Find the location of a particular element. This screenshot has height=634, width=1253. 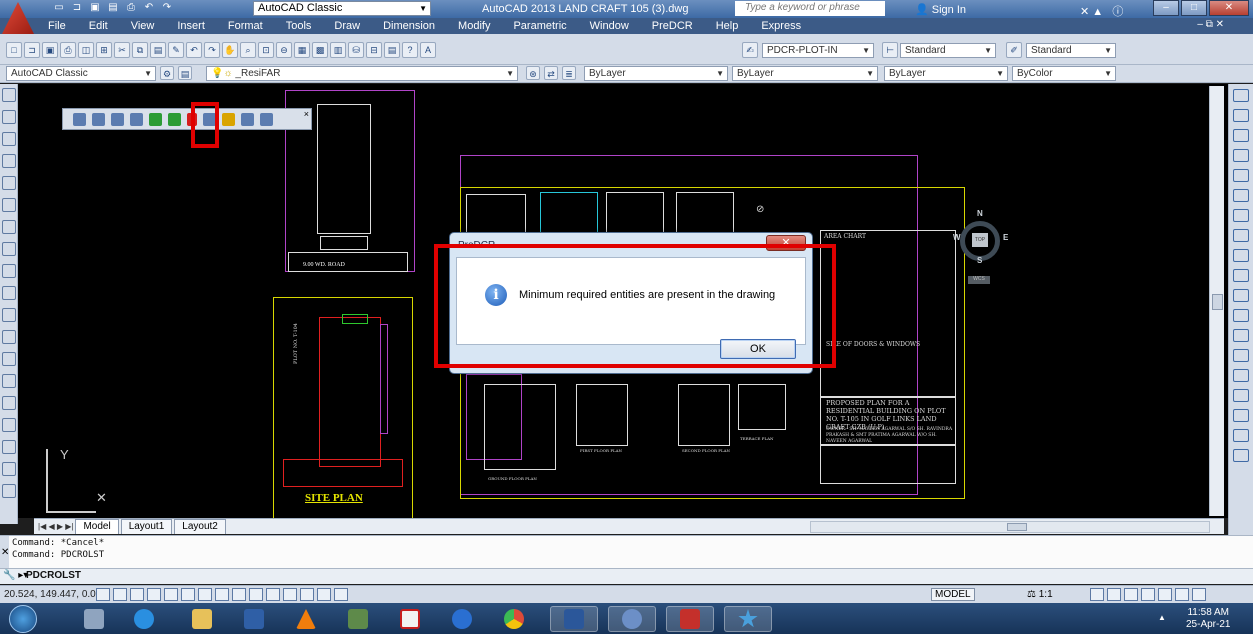

menu-modify: Modify is located at coordinates (474, 26).